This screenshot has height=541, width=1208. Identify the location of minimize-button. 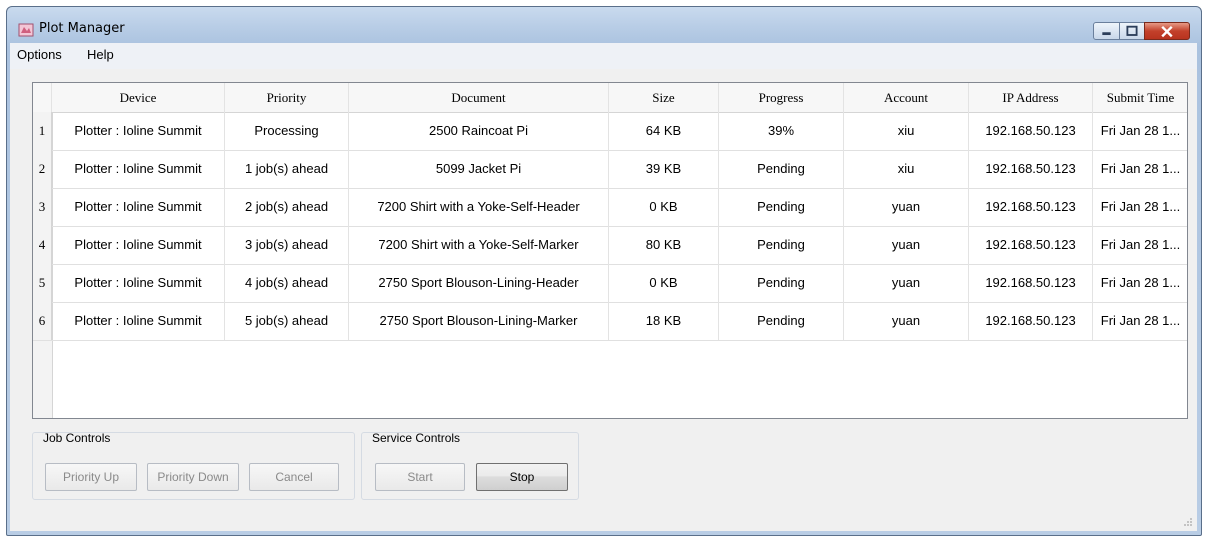
(1106, 31).